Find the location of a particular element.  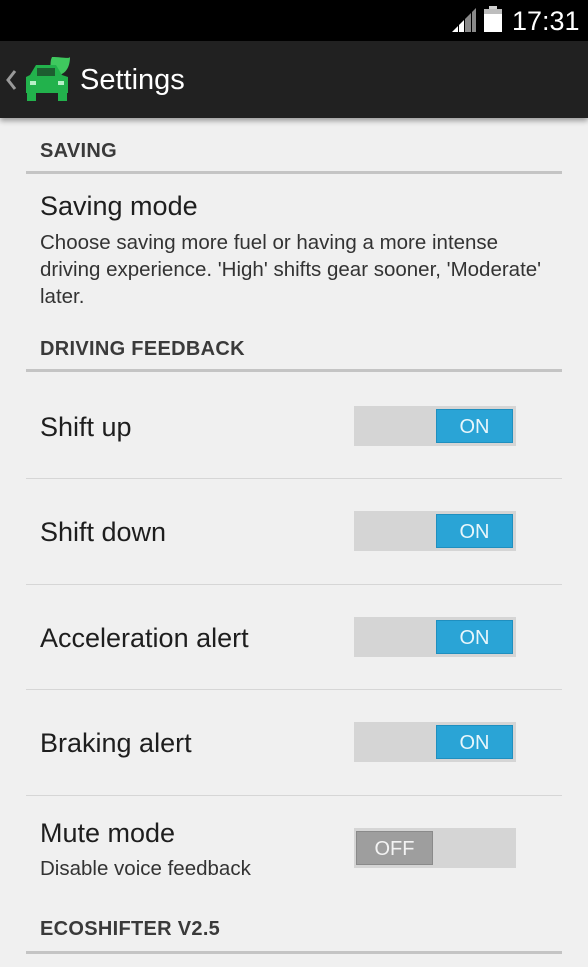

page-title: Settings is located at coordinates (132, 80).